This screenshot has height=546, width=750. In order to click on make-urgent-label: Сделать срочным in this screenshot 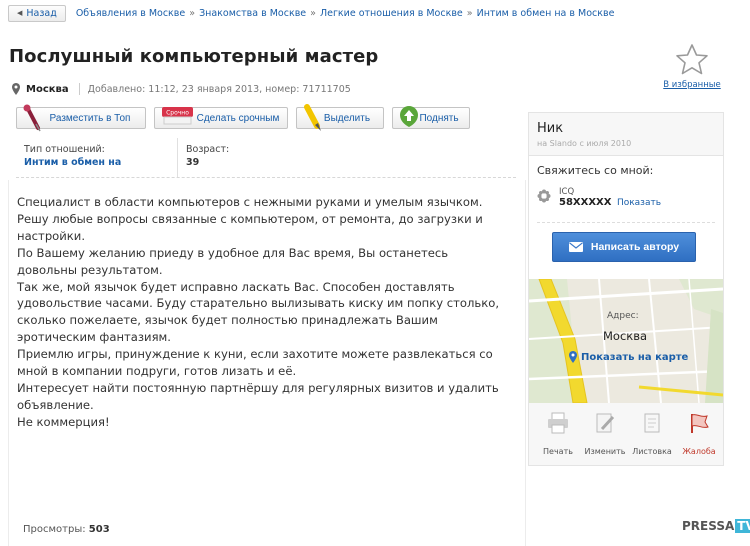, I will do `click(238, 118)`.